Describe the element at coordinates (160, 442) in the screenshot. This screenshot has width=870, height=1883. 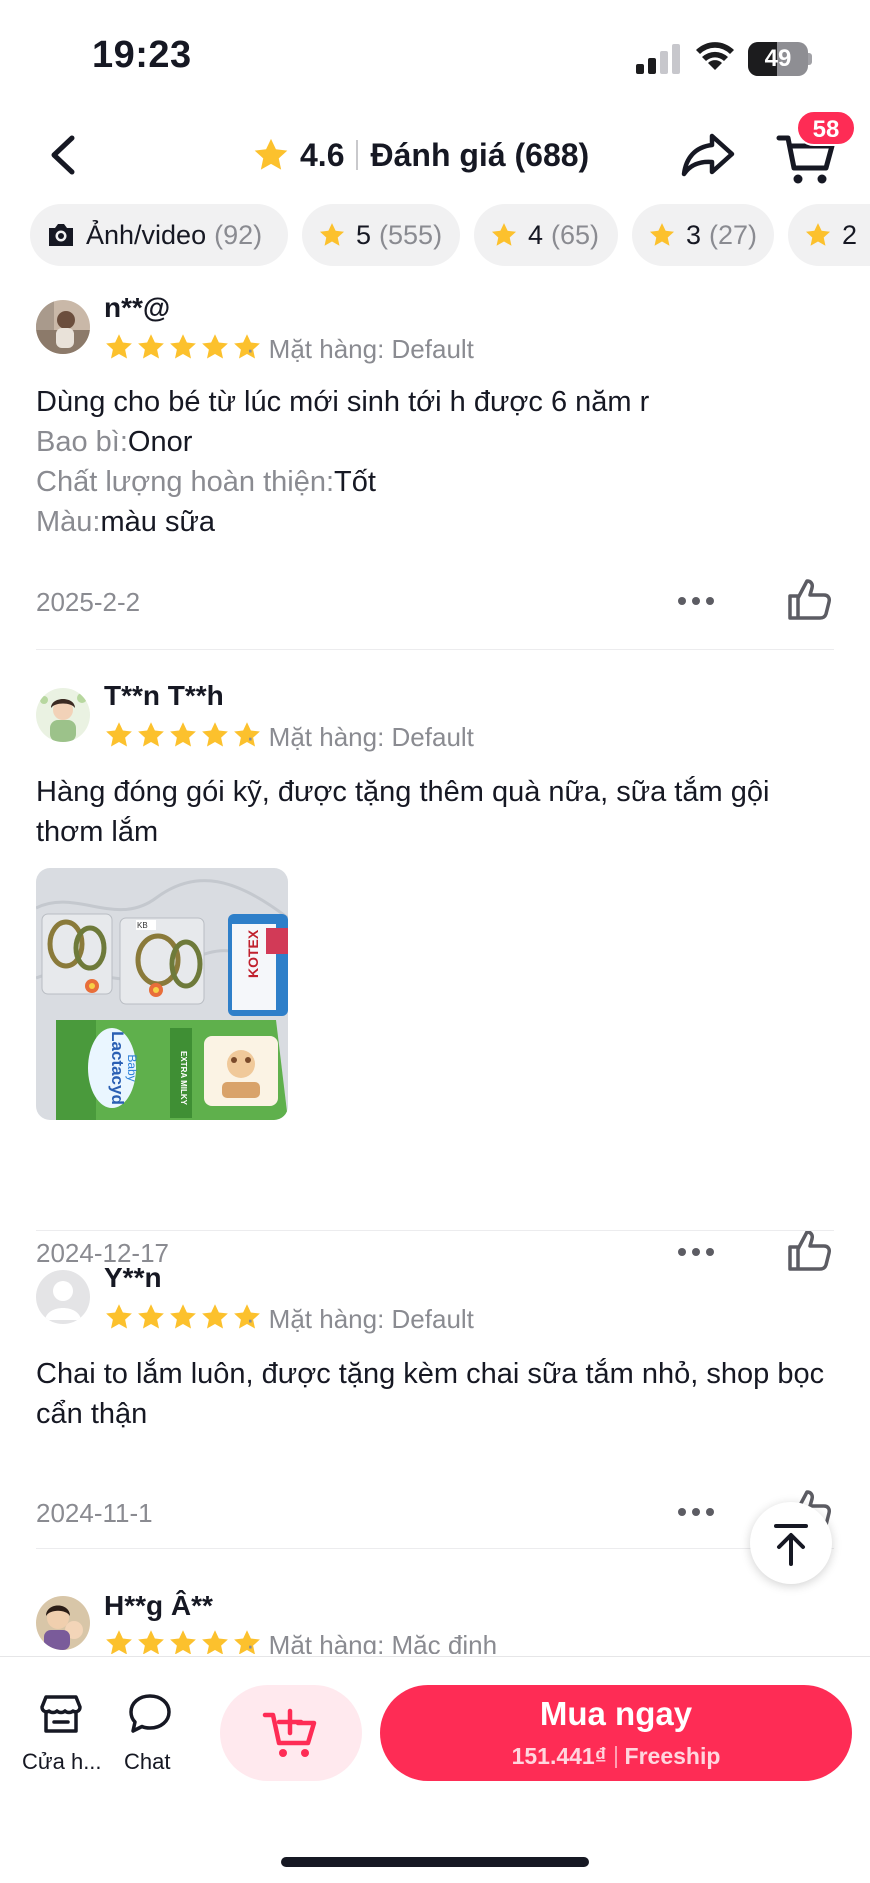
I see `attribute-value: Onor` at that location.